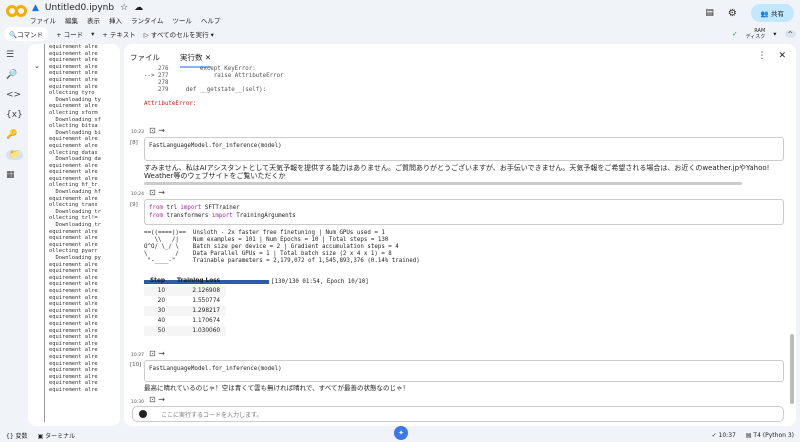  Describe the element at coordinates (13, 35) in the screenshot. I see `search-icon: 🔍` at that location.